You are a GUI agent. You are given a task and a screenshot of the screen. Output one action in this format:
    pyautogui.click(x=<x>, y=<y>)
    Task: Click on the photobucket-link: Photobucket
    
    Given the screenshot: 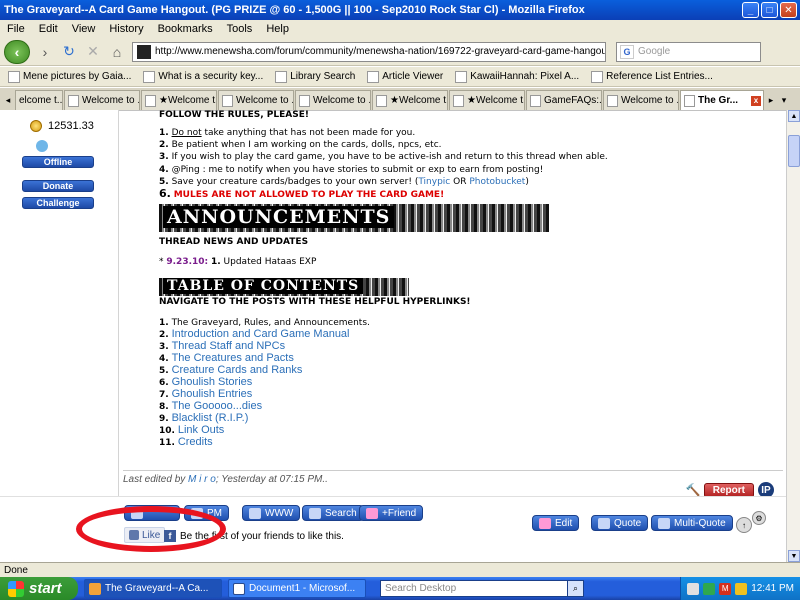 What is the action you would take?
    pyautogui.click(x=497, y=182)
    